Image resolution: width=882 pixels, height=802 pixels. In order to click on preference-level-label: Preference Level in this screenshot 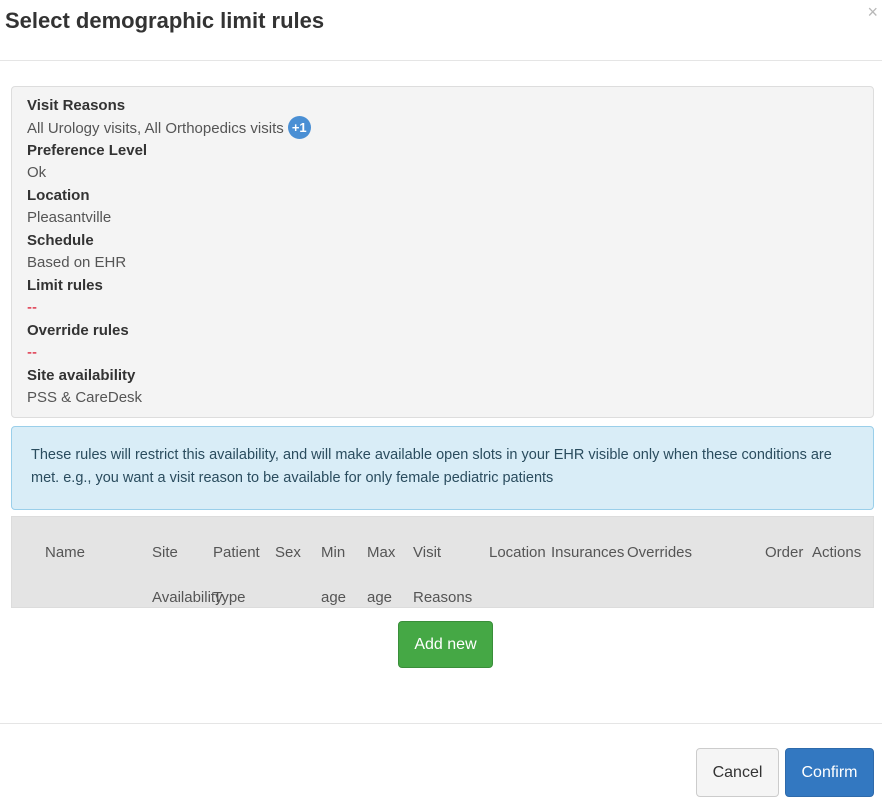, I will do `click(87, 150)`.